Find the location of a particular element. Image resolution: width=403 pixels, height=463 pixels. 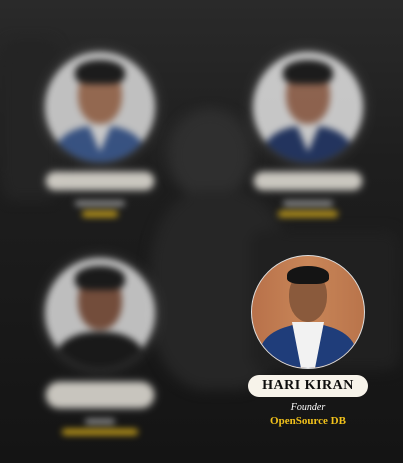

team-card-featured: HARI KIRAN Founder OpenSource DB is located at coordinates (308, 341).